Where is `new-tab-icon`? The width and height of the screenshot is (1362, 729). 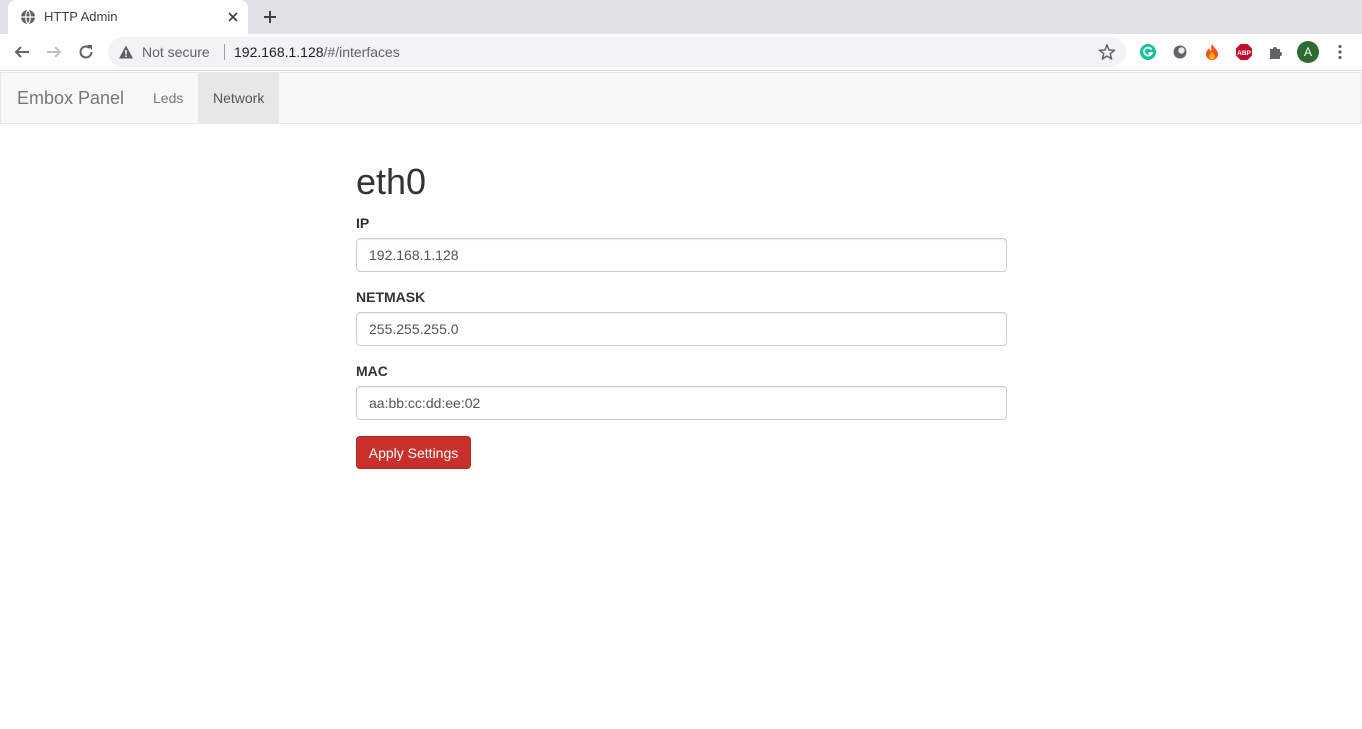
new-tab-icon is located at coordinates (270, 17).